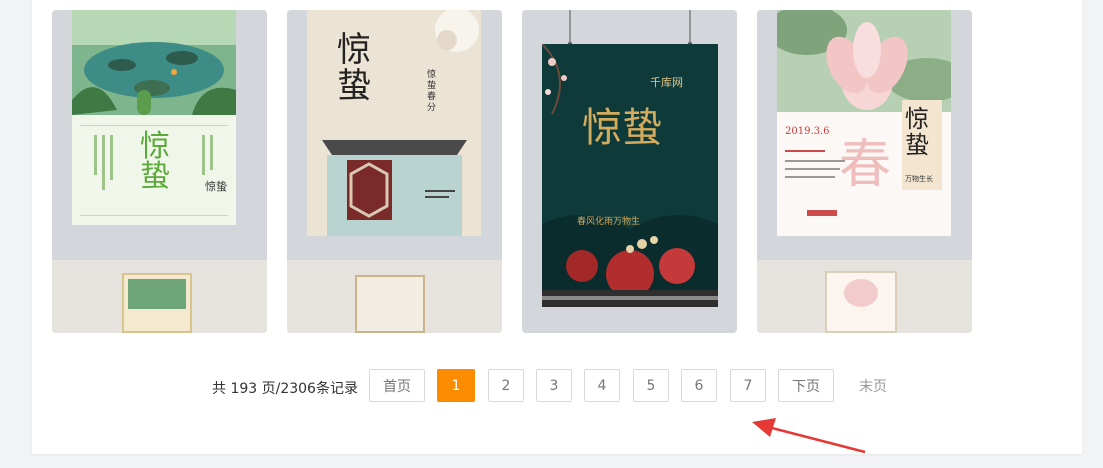 The image size is (1103, 468). What do you see at coordinates (809, 436) in the screenshot?
I see `annotation-arrow-icon` at bounding box center [809, 436].